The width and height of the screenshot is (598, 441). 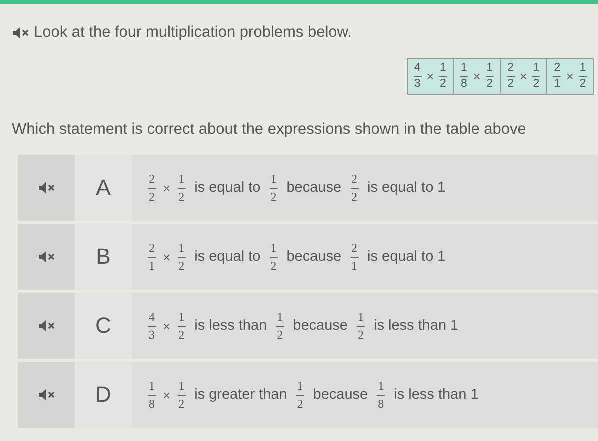 I want to click on option-letter: A, so click(x=103, y=188).